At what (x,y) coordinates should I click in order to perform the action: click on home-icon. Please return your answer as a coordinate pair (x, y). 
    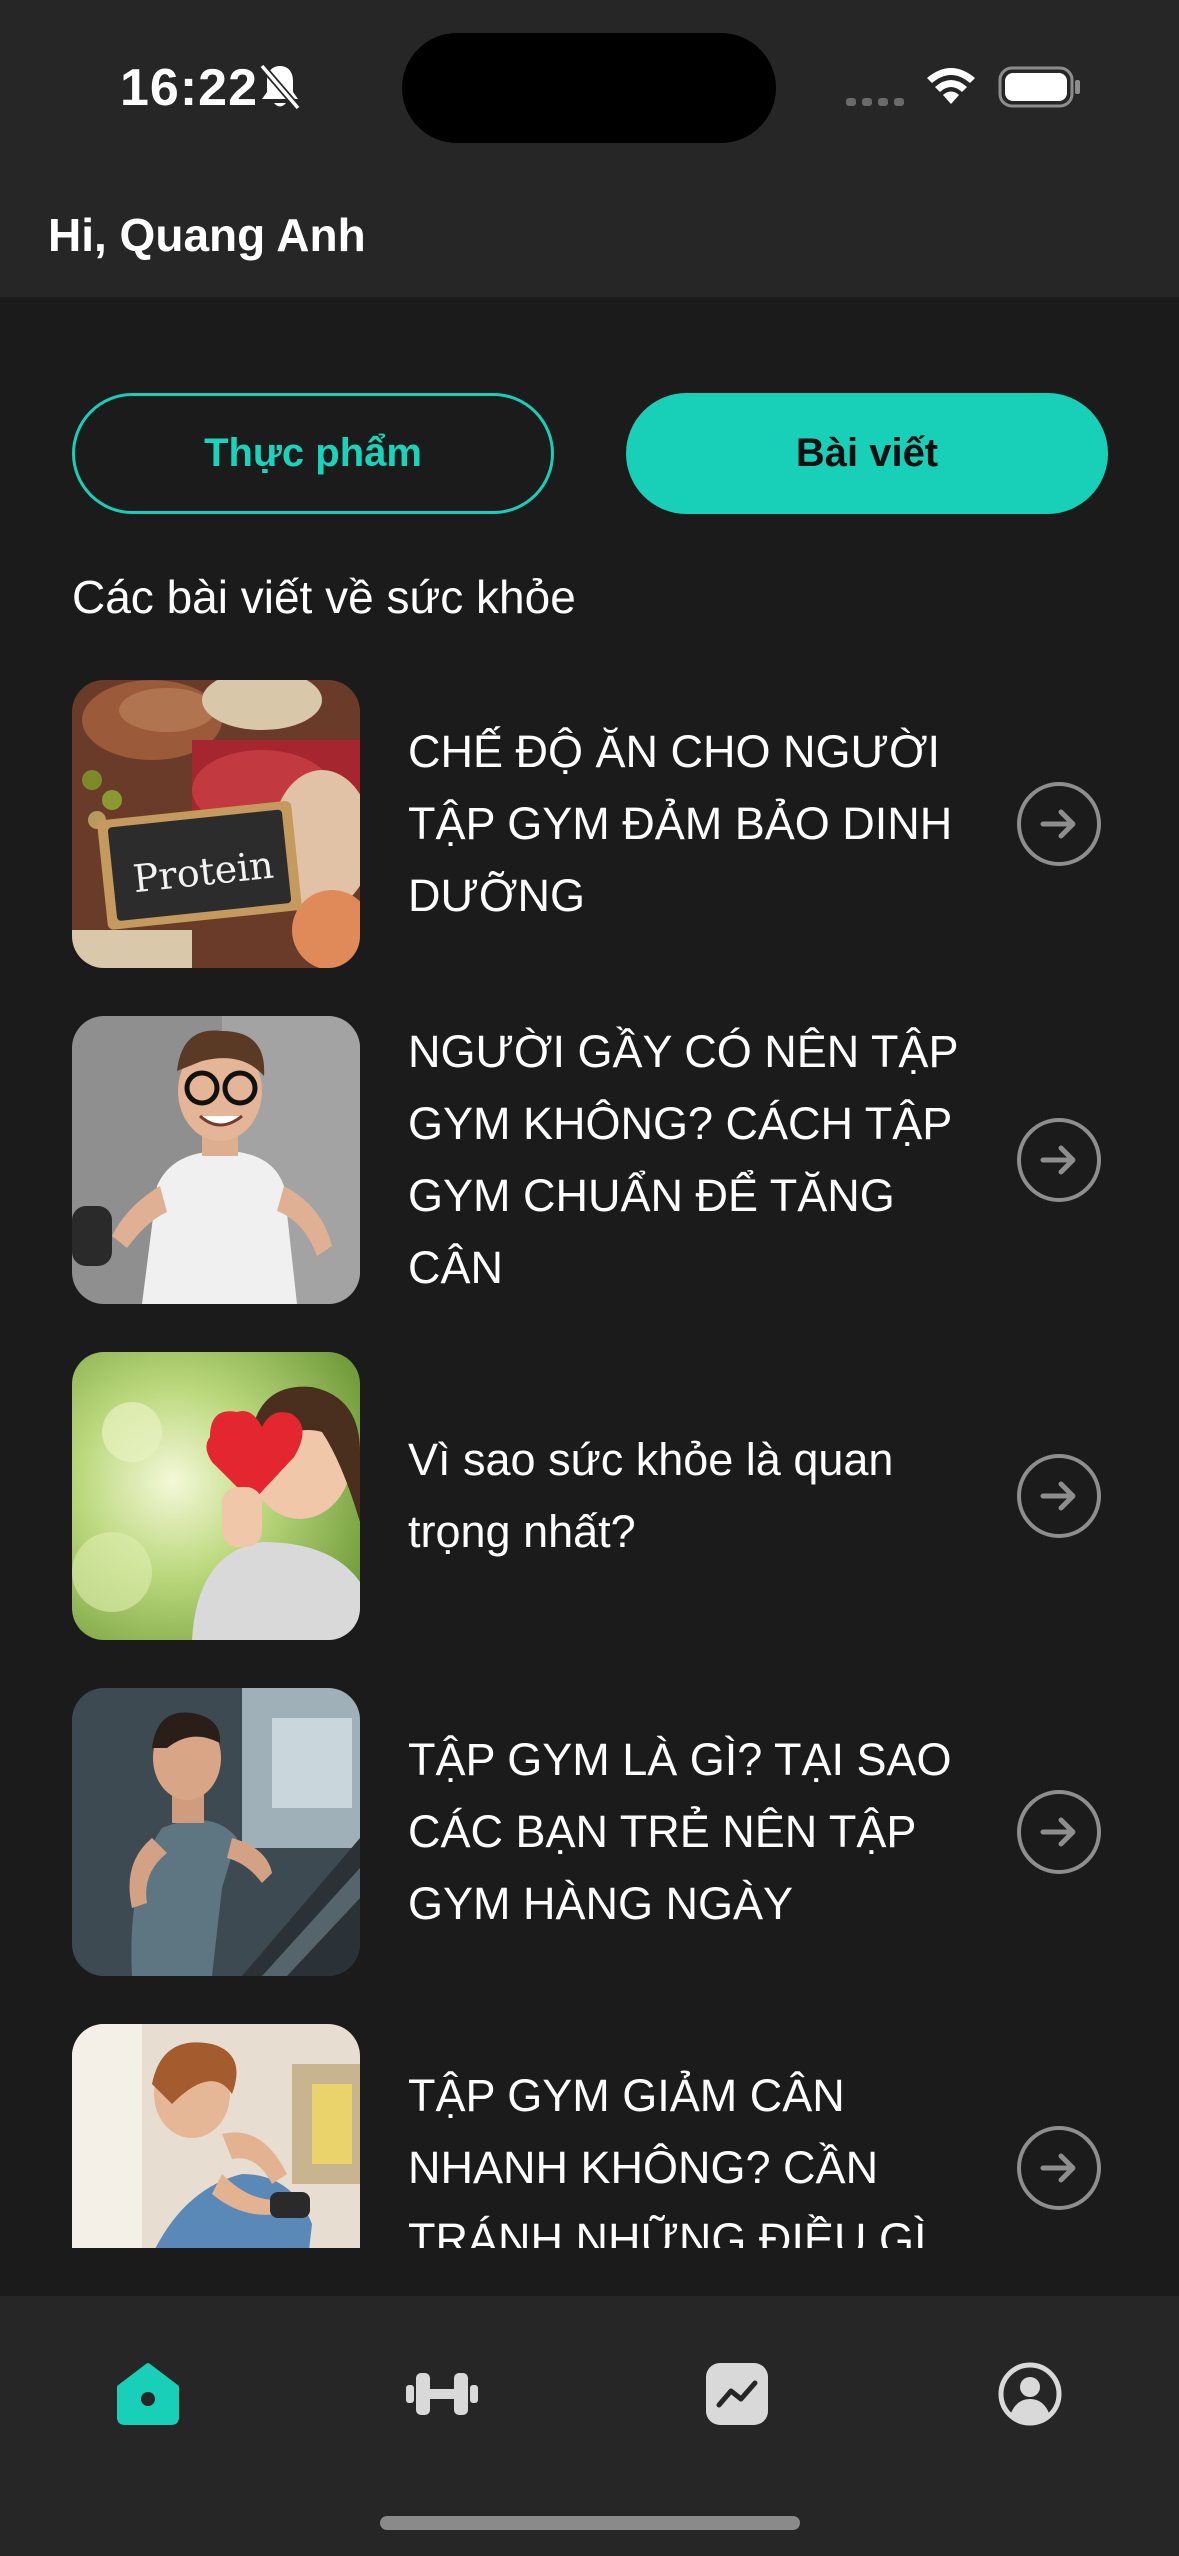
    Looking at the image, I should click on (148, 2394).